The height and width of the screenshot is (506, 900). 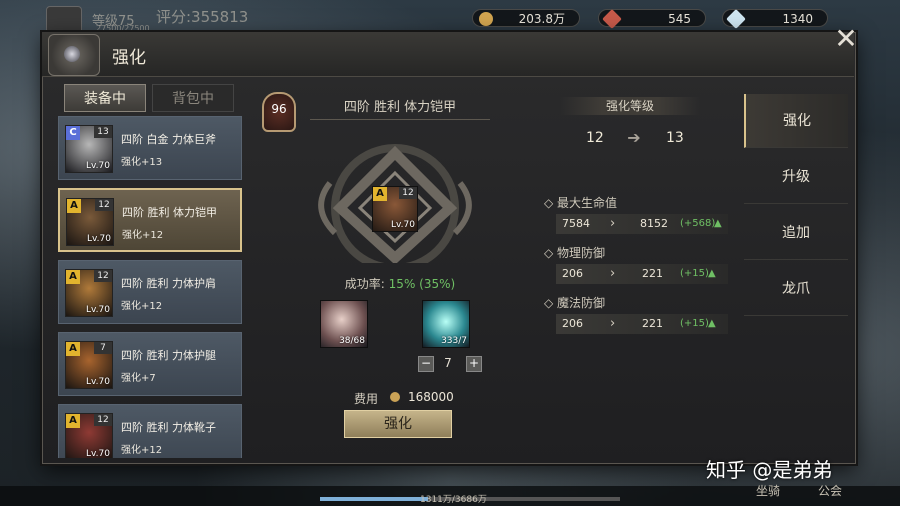 I want to click on gold-resource: 203.8万, so click(x=526, y=18).